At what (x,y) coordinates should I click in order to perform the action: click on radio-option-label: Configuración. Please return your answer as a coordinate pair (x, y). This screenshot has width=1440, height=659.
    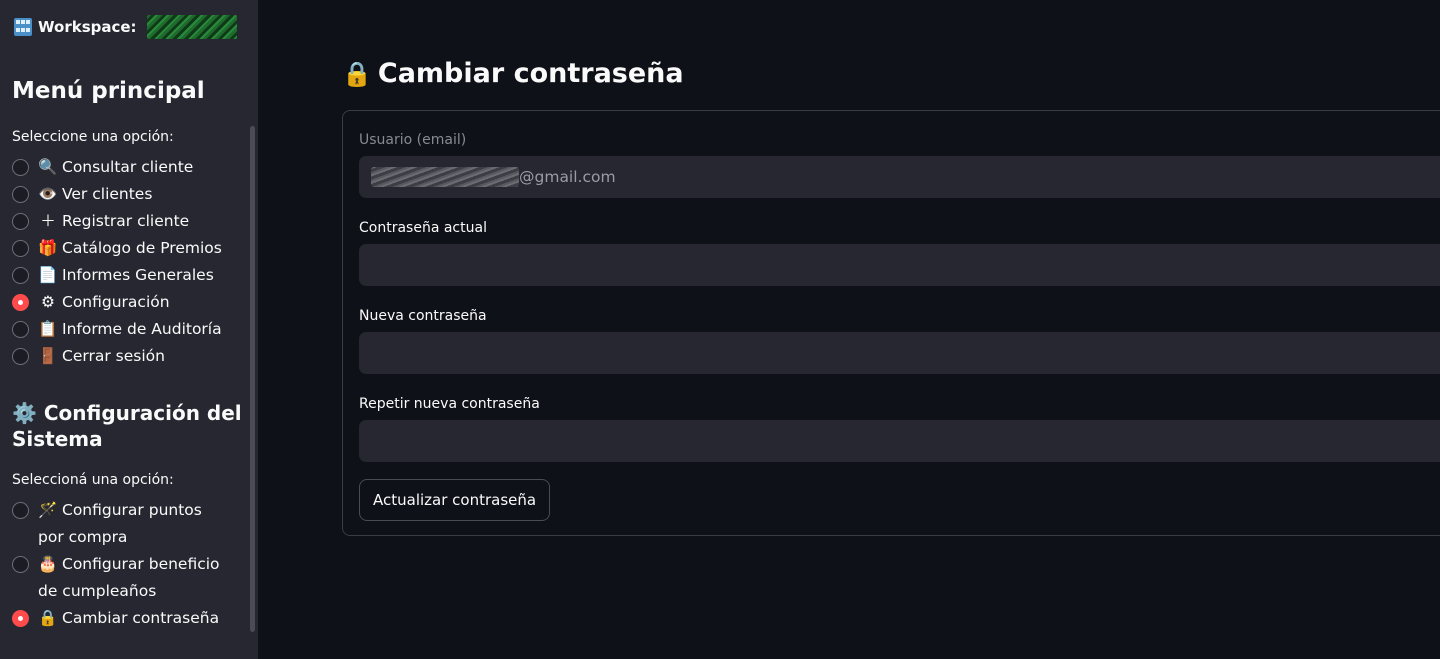
    Looking at the image, I should click on (116, 302).